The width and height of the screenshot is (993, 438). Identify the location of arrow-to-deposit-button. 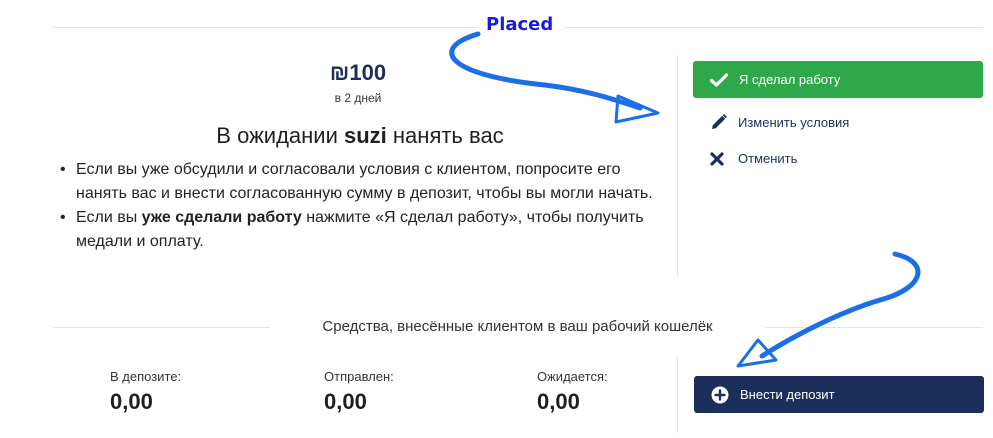
(828, 309).